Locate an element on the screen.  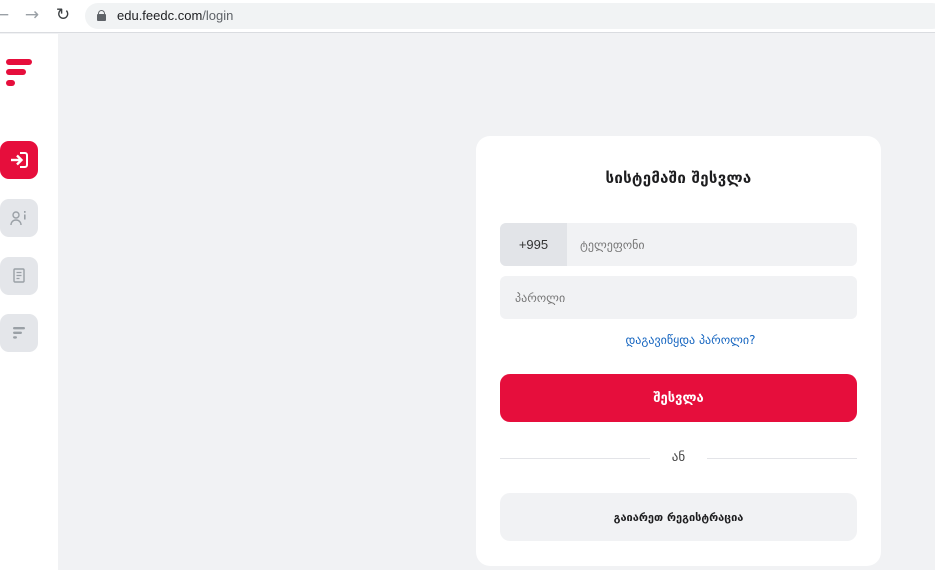
feedc-logo is located at coordinates (19, 74).